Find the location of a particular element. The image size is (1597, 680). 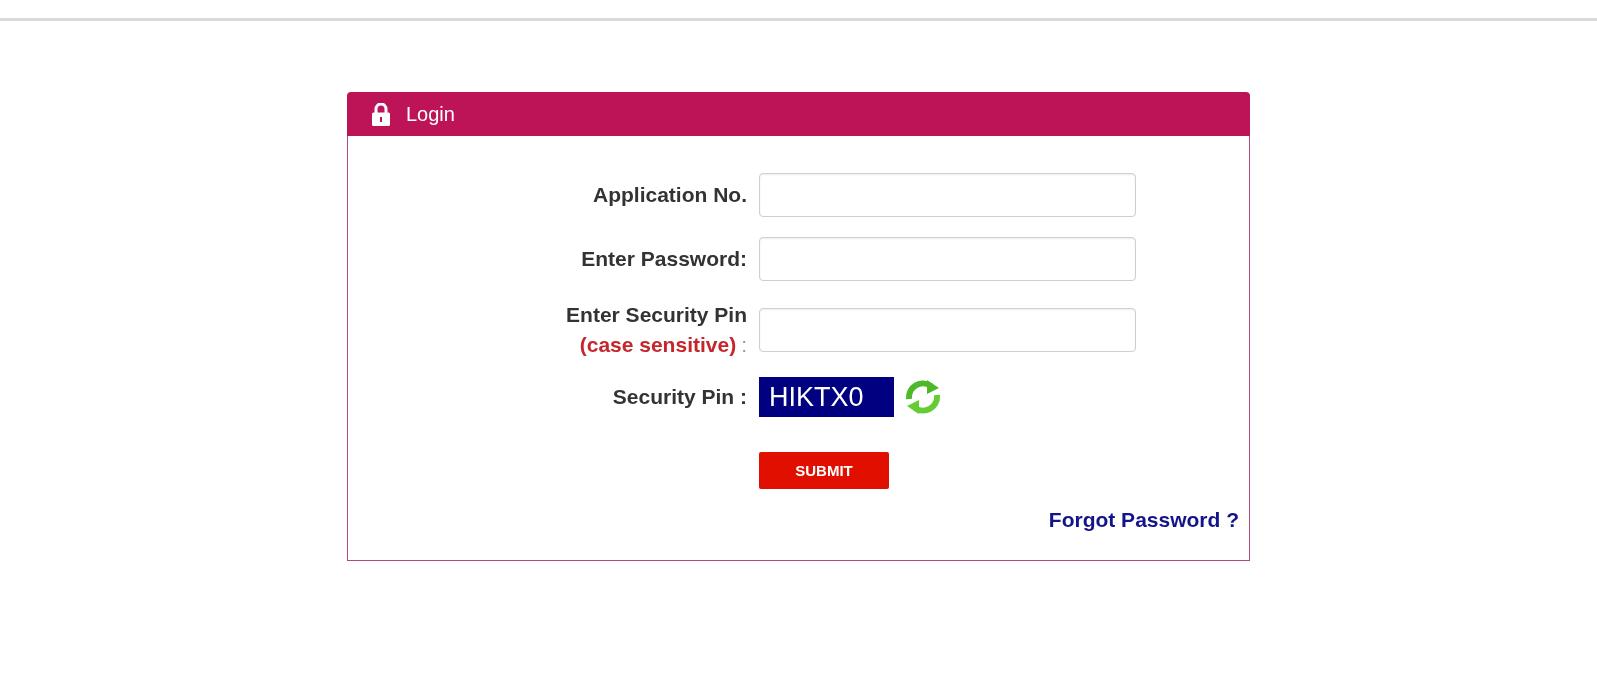

field-label: Security Pin : is located at coordinates (679, 397).